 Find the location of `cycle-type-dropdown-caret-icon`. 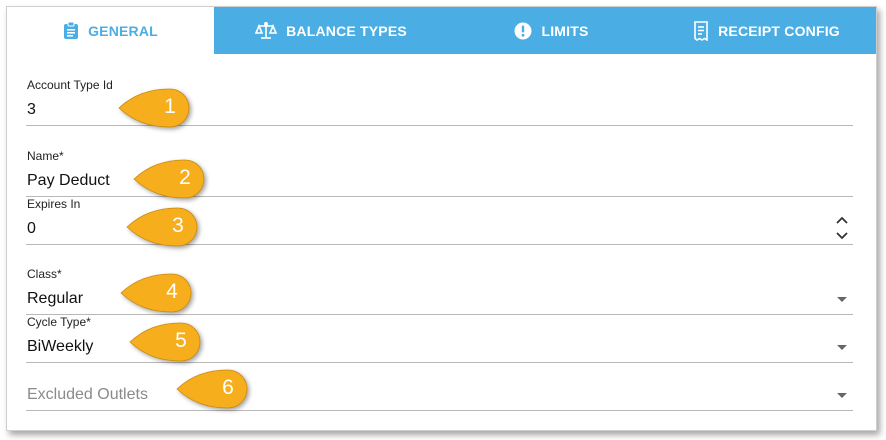

cycle-type-dropdown-caret-icon is located at coordinates (842, 347).